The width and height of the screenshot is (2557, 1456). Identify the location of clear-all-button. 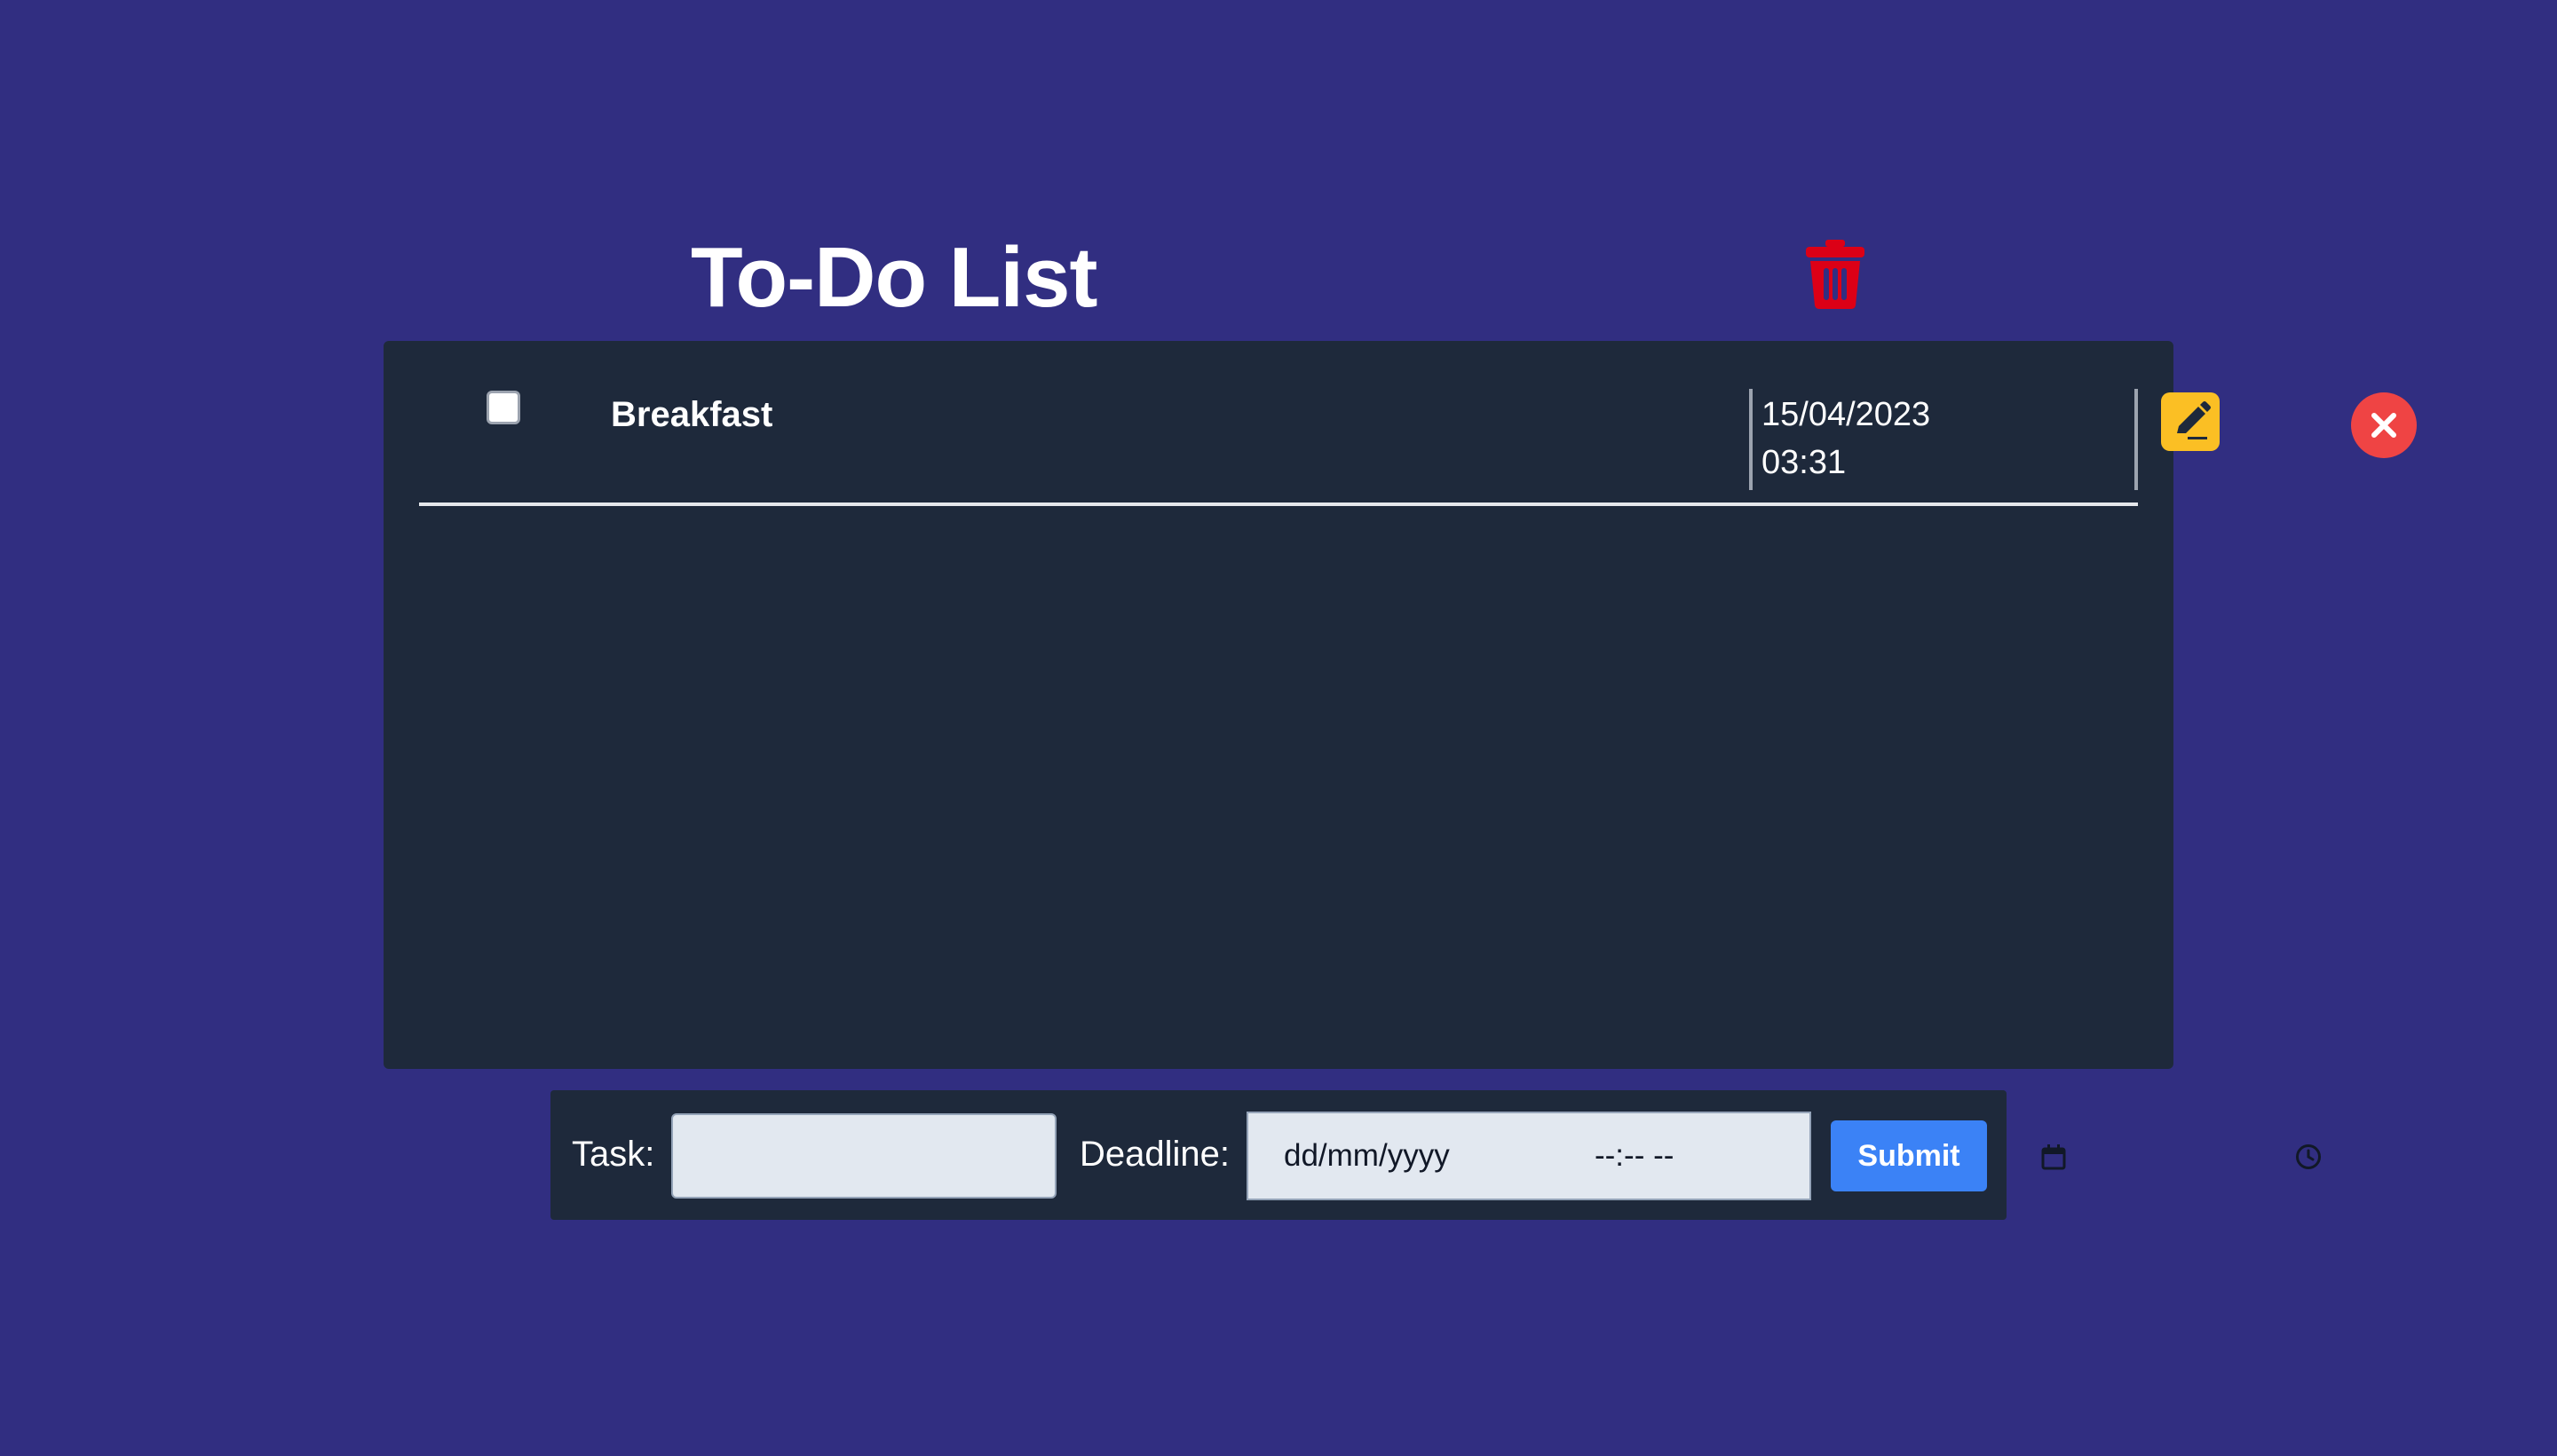
(1835, 274).